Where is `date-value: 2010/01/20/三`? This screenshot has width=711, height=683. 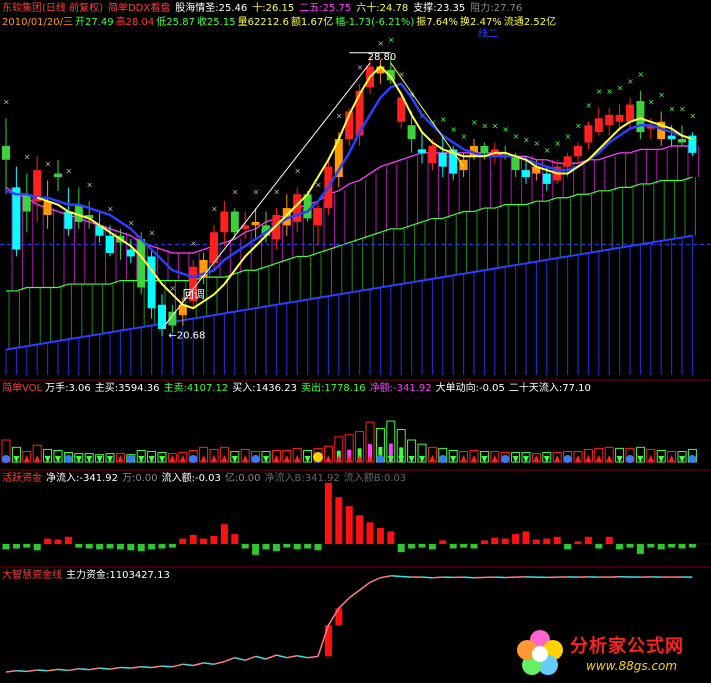
date-value: 2010/01/20/三 is located at coordinates (38, 22).